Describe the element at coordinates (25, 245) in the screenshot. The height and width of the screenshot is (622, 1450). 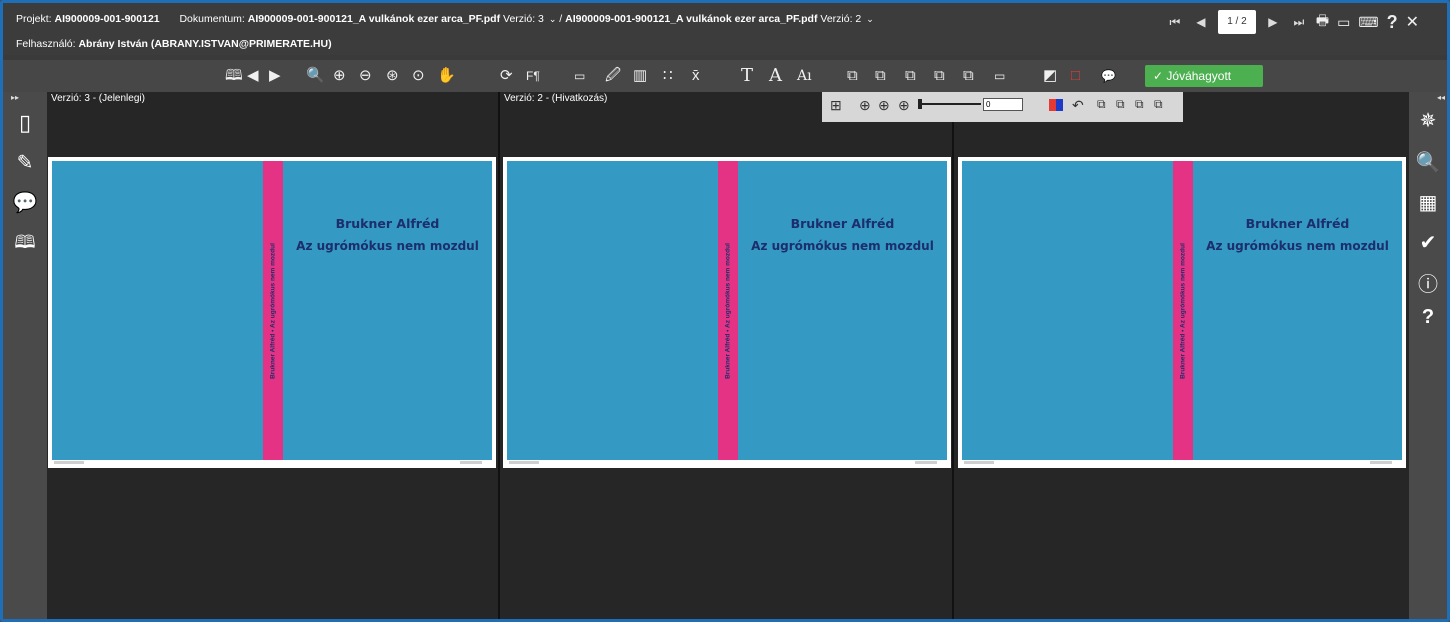
I see `book-icon: 🕮` at that location.